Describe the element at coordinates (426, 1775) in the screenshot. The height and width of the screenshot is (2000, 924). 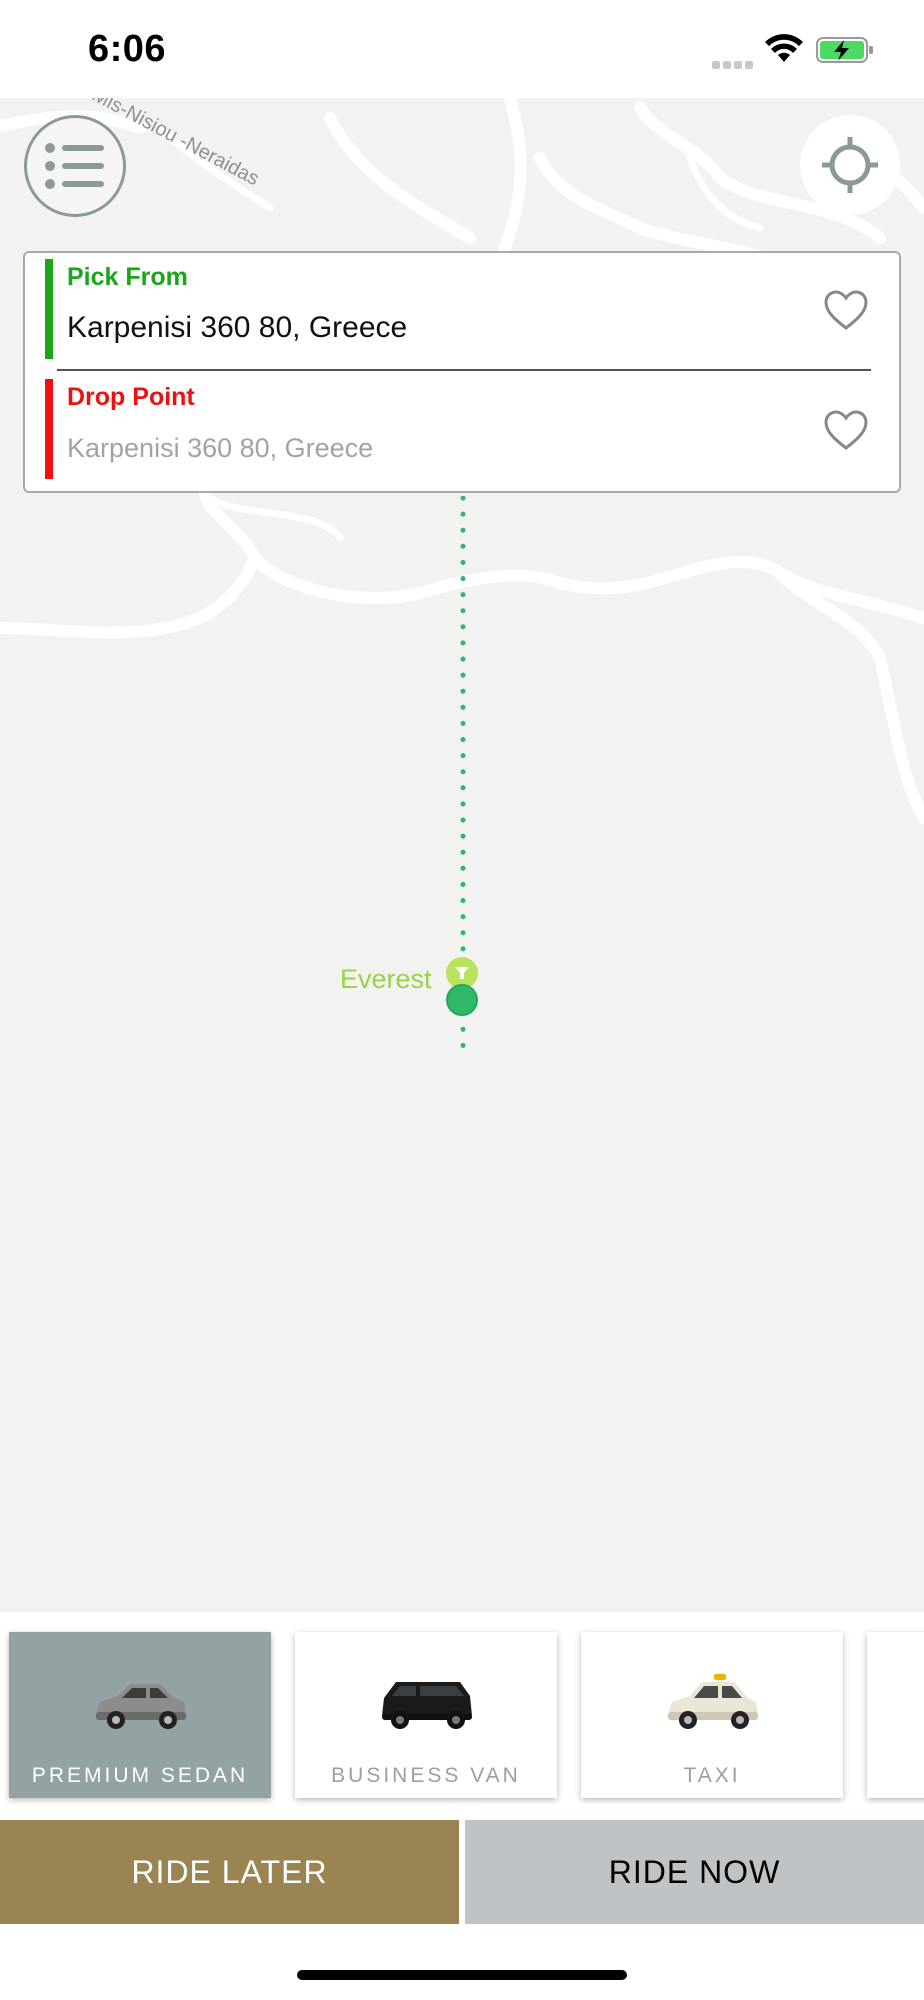
I see `vehicle-label: BUSINESS VAN` at that location.